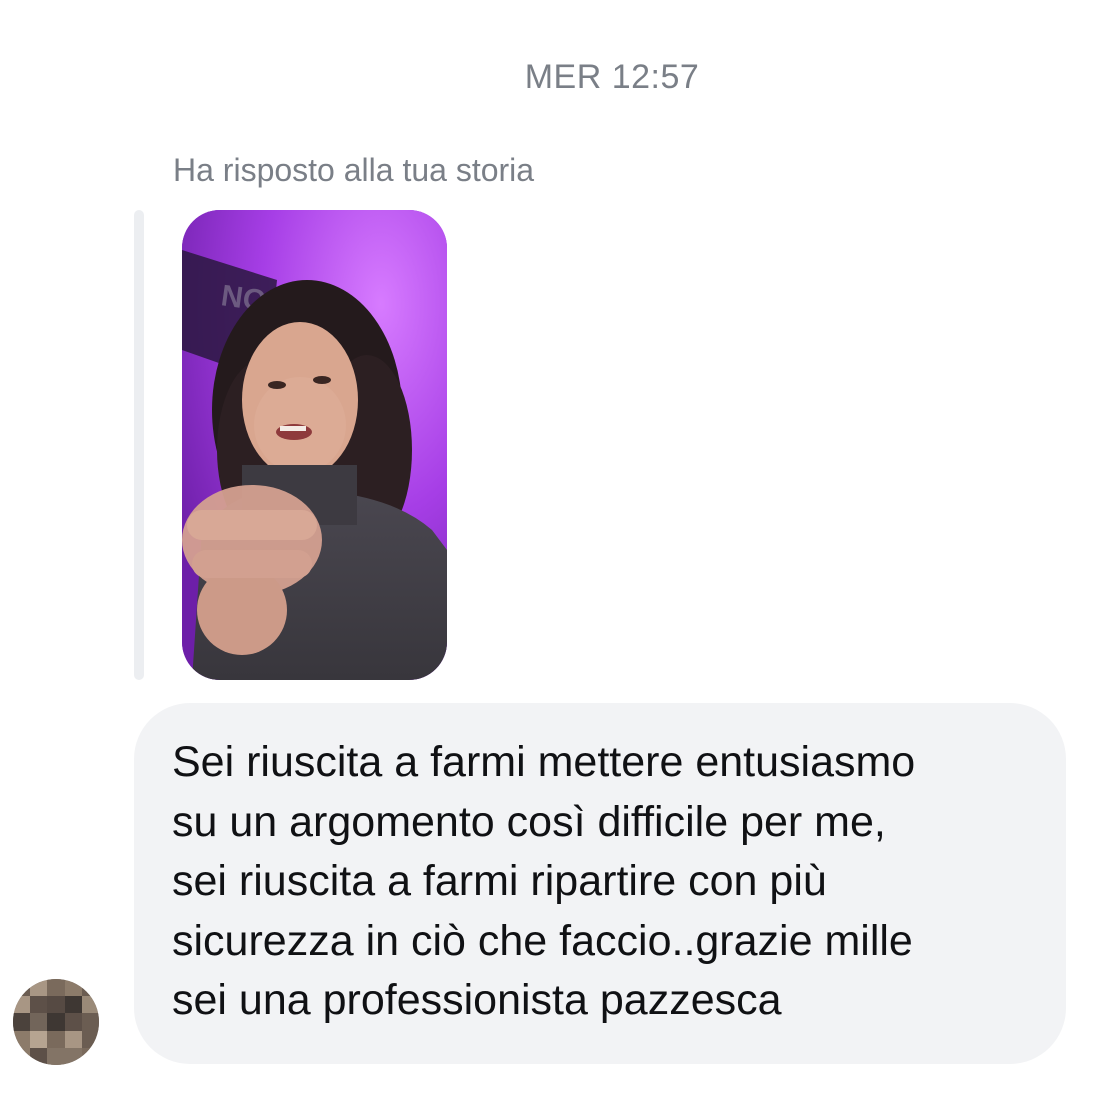 This screenshot has width=1096, height=1097. I want to click on sender-avatar, so click(56, 1022).